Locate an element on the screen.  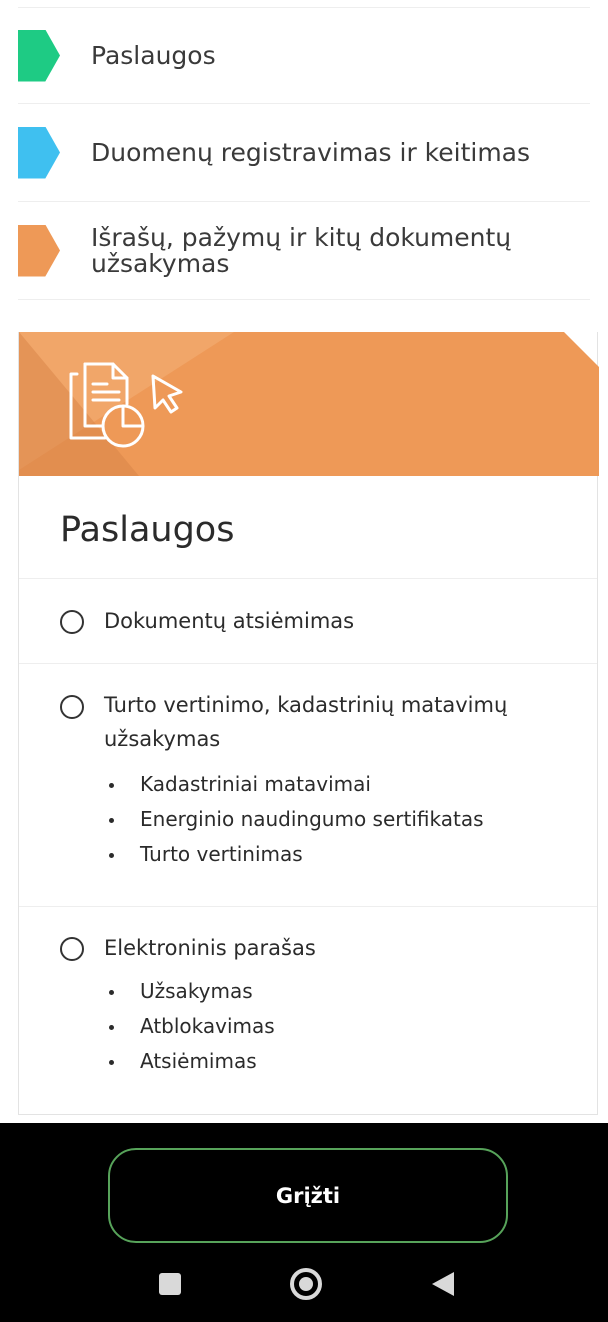
list-item: Energinio naudingumo sertifikatas is located at coordinates (294, 819).